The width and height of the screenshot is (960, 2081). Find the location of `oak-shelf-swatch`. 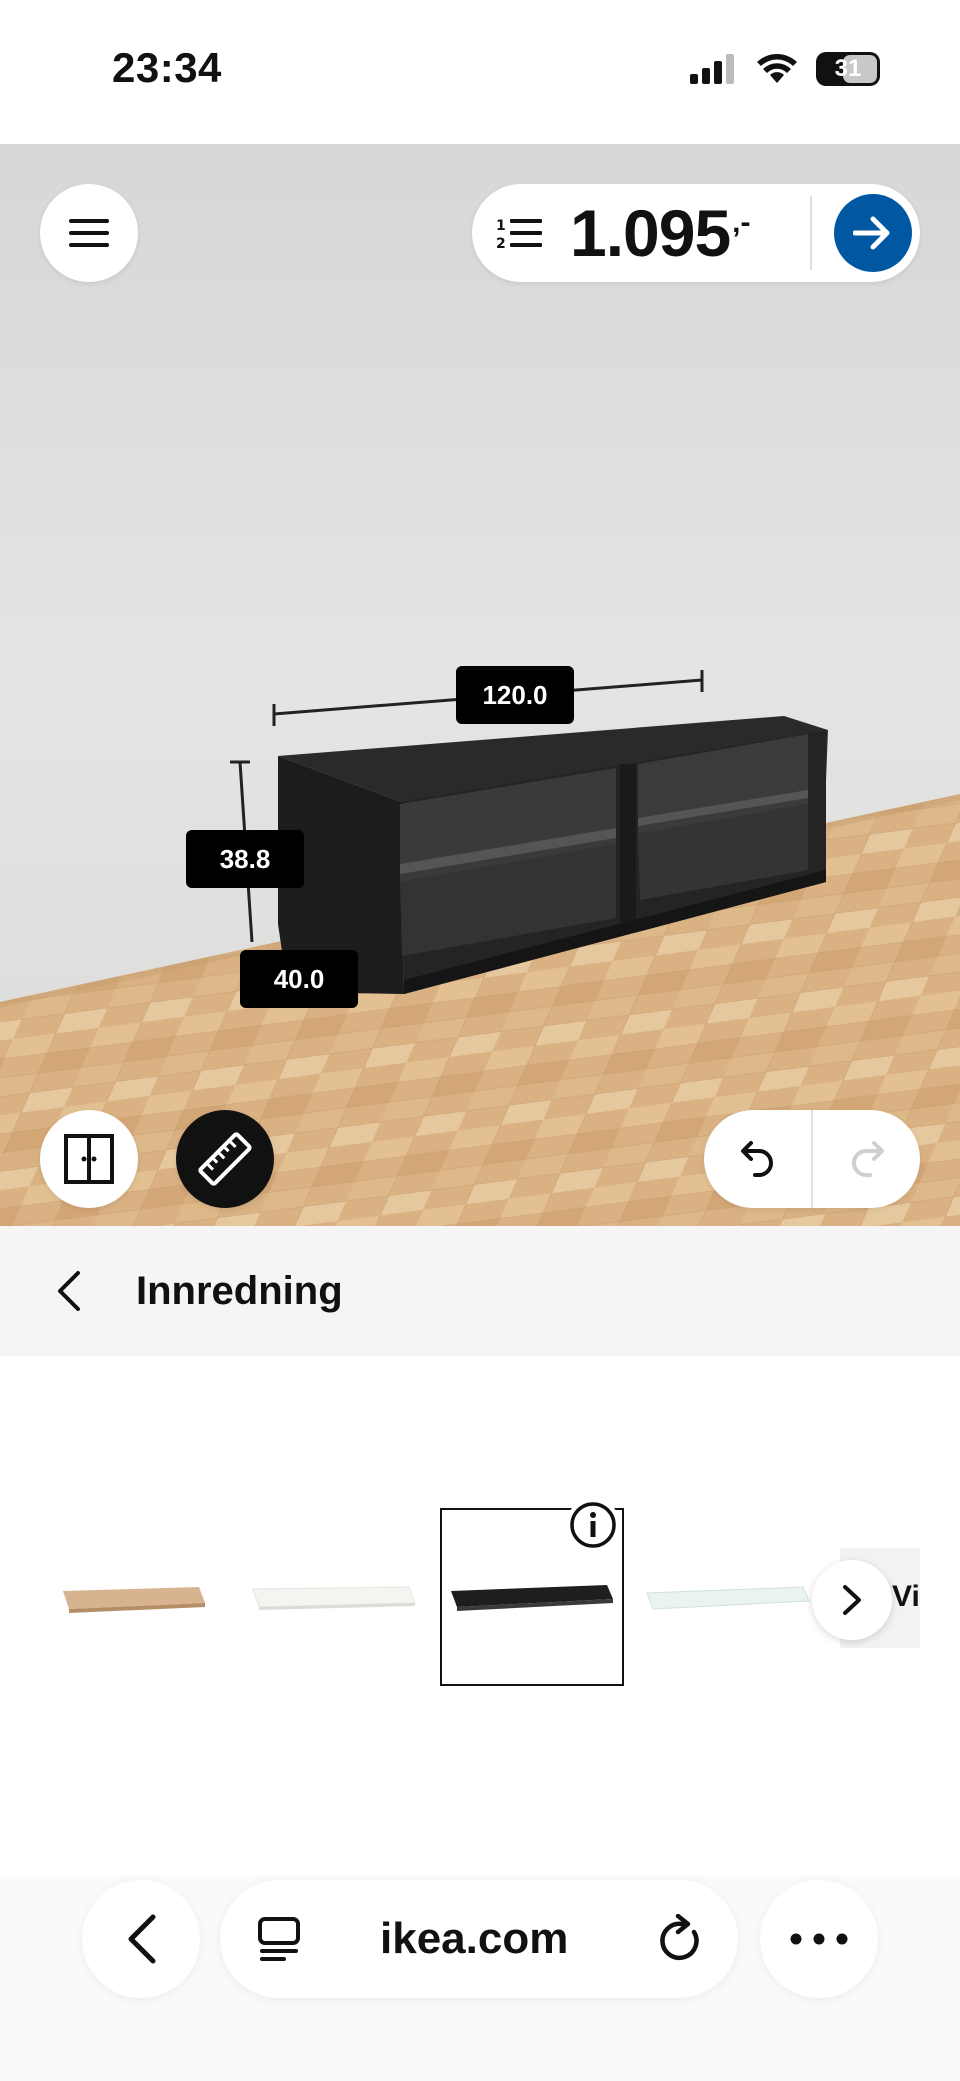

oak-shelf-swatch is located at coordinates (134, 1600).